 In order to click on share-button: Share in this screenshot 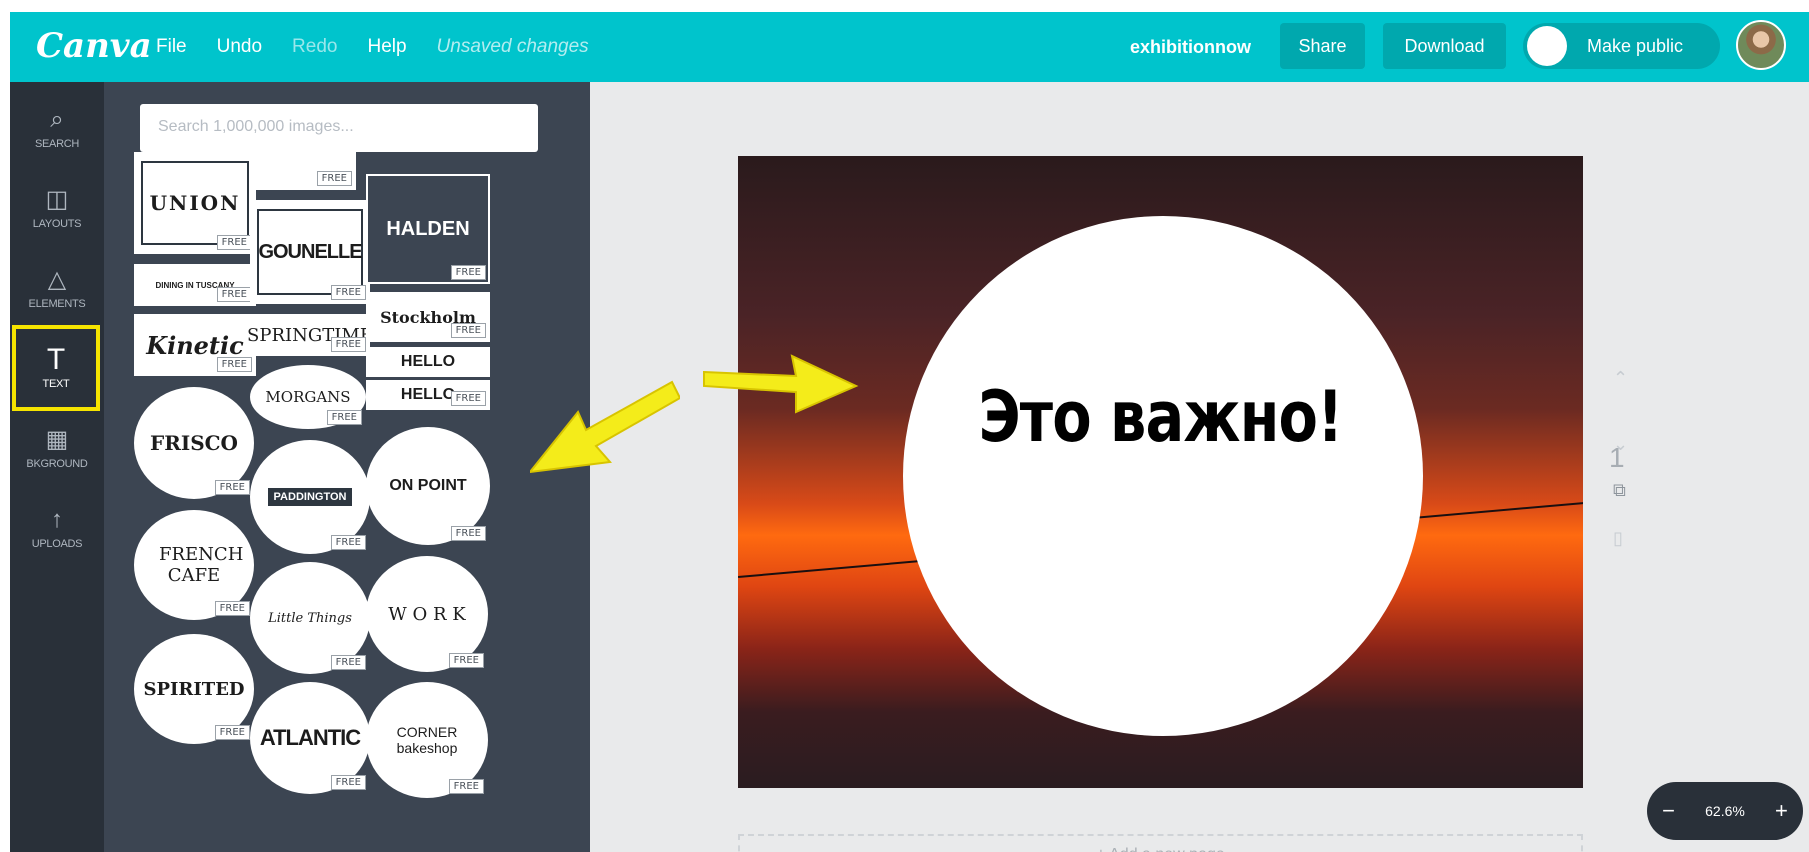, I will do `click(1322, 46)`.